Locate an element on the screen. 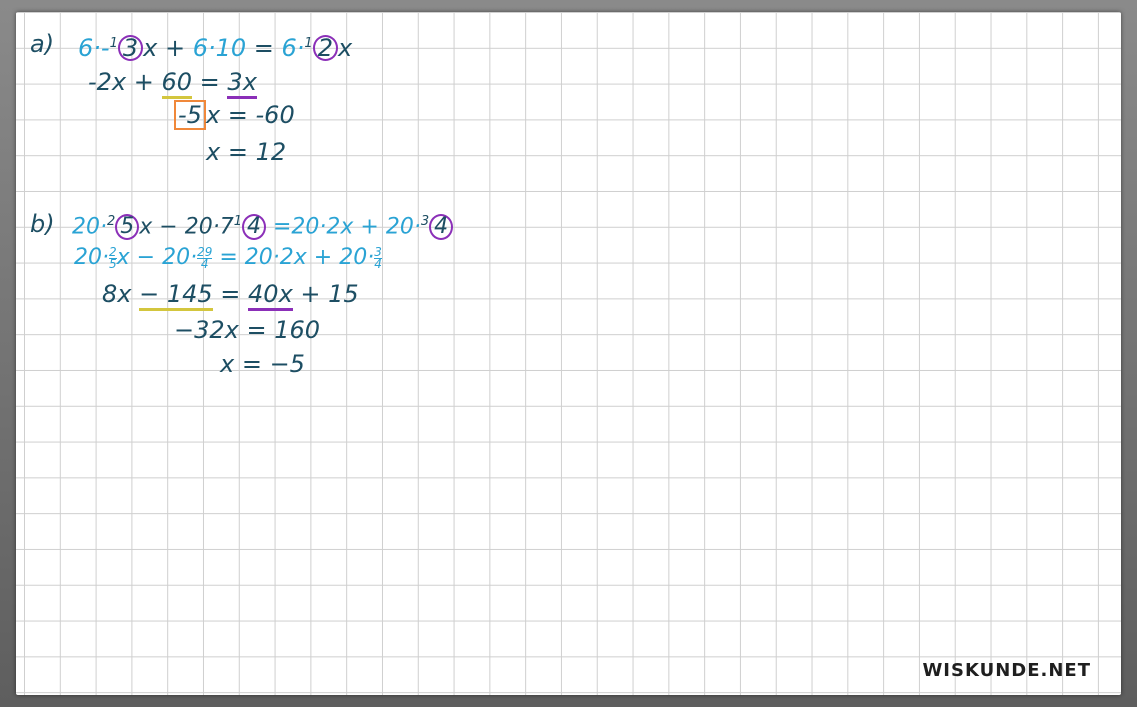  a3-term: x = -60 is located at coordinates (250, 115).